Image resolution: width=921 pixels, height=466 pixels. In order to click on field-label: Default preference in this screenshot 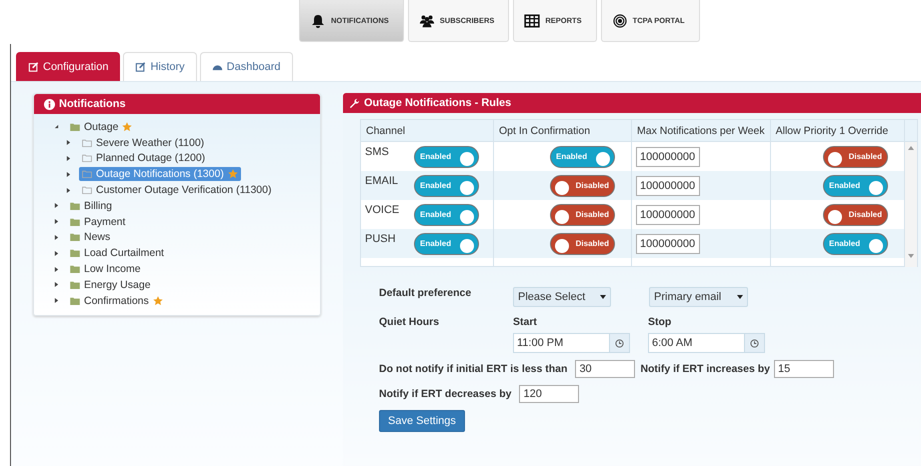, I will do `click(425, 293)`.